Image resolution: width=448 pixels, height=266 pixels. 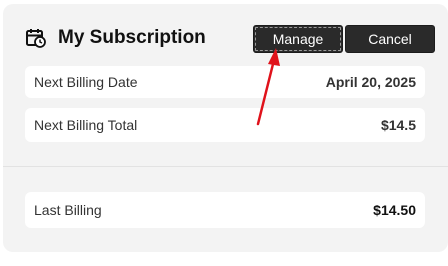 I want to click on page-title: My Subscription, so click(x=132, y=37).